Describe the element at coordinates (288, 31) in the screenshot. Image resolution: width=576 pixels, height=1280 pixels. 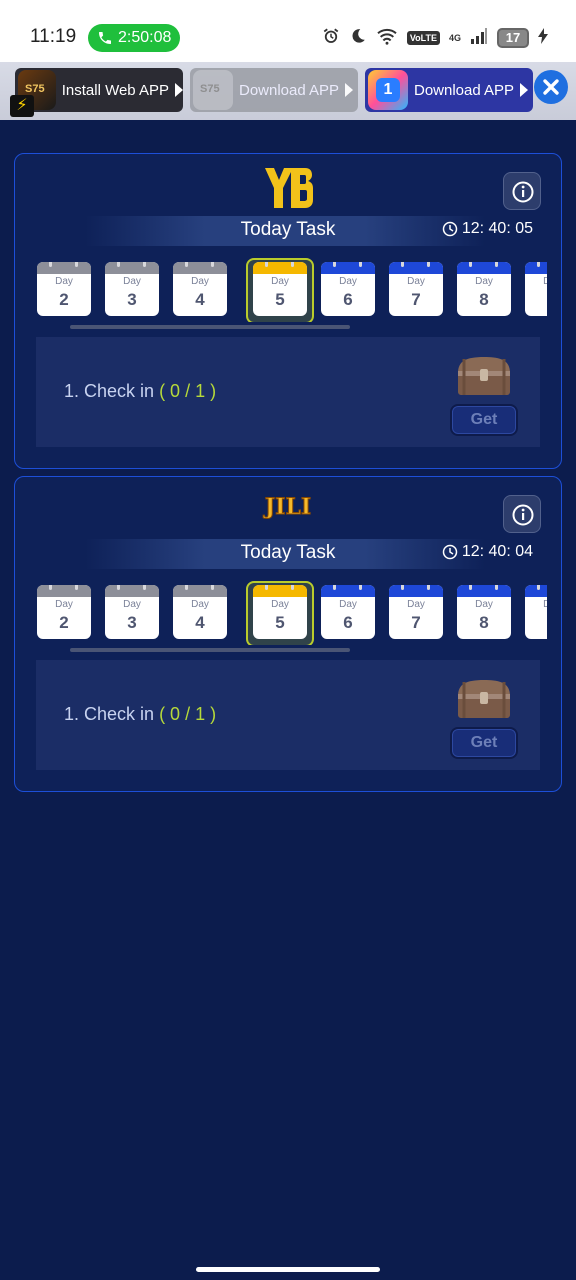
I see `status-bar: 11:19 2:50:08 VoLTE 4G 17` at that location.